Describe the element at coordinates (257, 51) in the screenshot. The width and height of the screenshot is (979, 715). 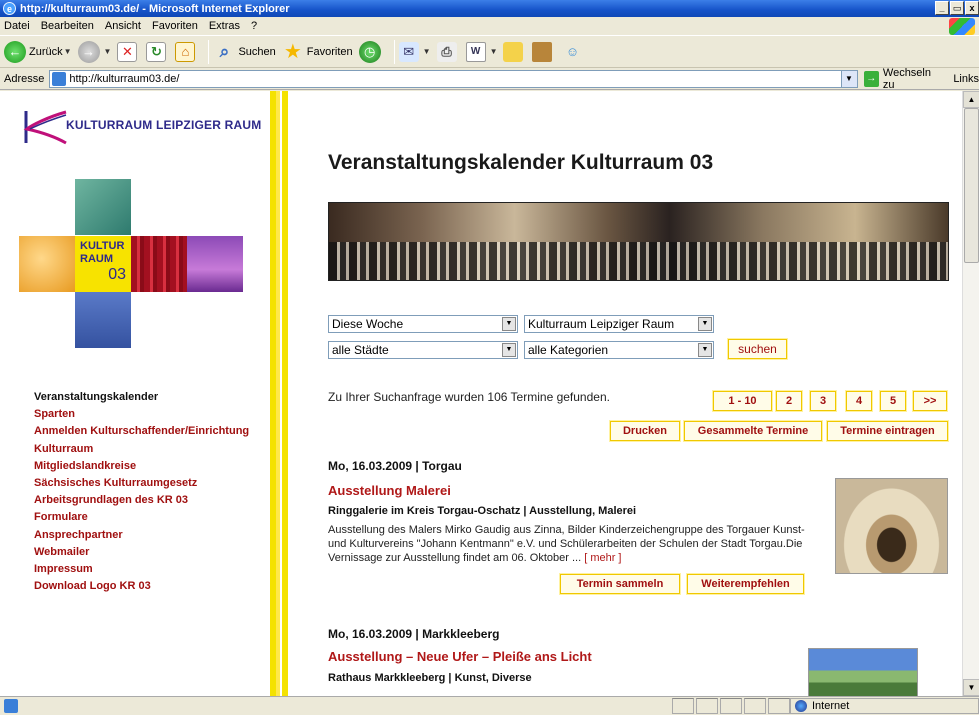
I see `search-label: Suchen` at that location.